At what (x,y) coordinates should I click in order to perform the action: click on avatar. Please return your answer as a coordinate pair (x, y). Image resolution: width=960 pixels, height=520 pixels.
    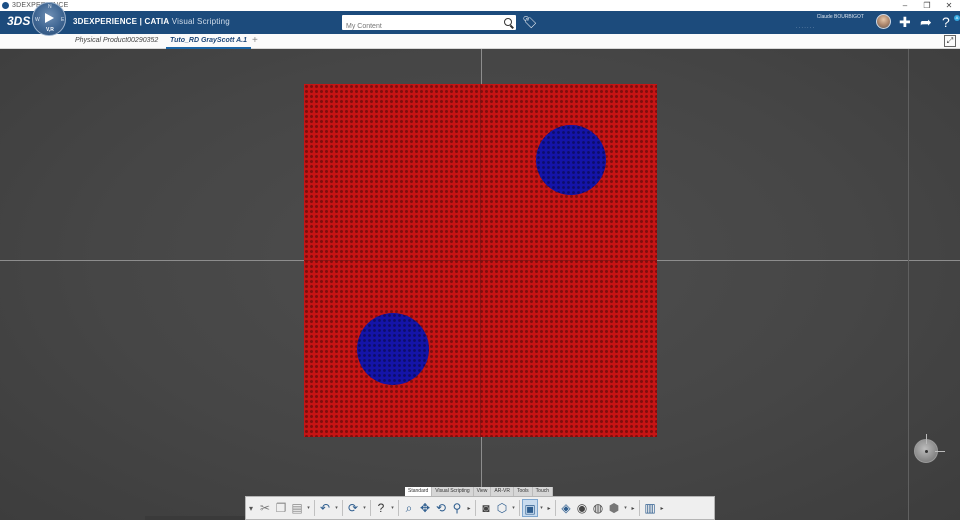
    Looking at the image, I should click on (883, 21).